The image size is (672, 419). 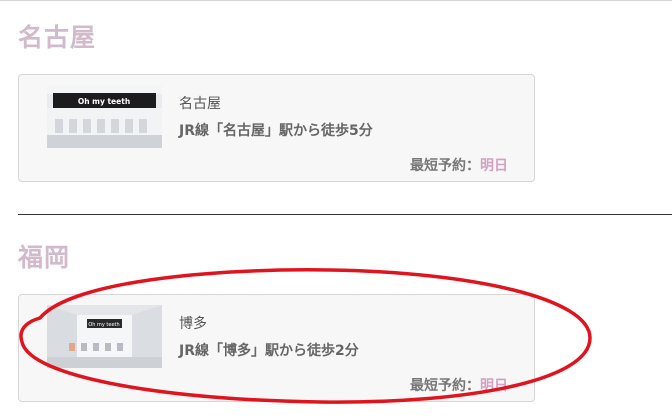 What do you see at coordinates (269, 351) in the screenshot?
I see `clinic-access: JR線「博多」駅から徒歩2分` at bounding box center [269, 351].